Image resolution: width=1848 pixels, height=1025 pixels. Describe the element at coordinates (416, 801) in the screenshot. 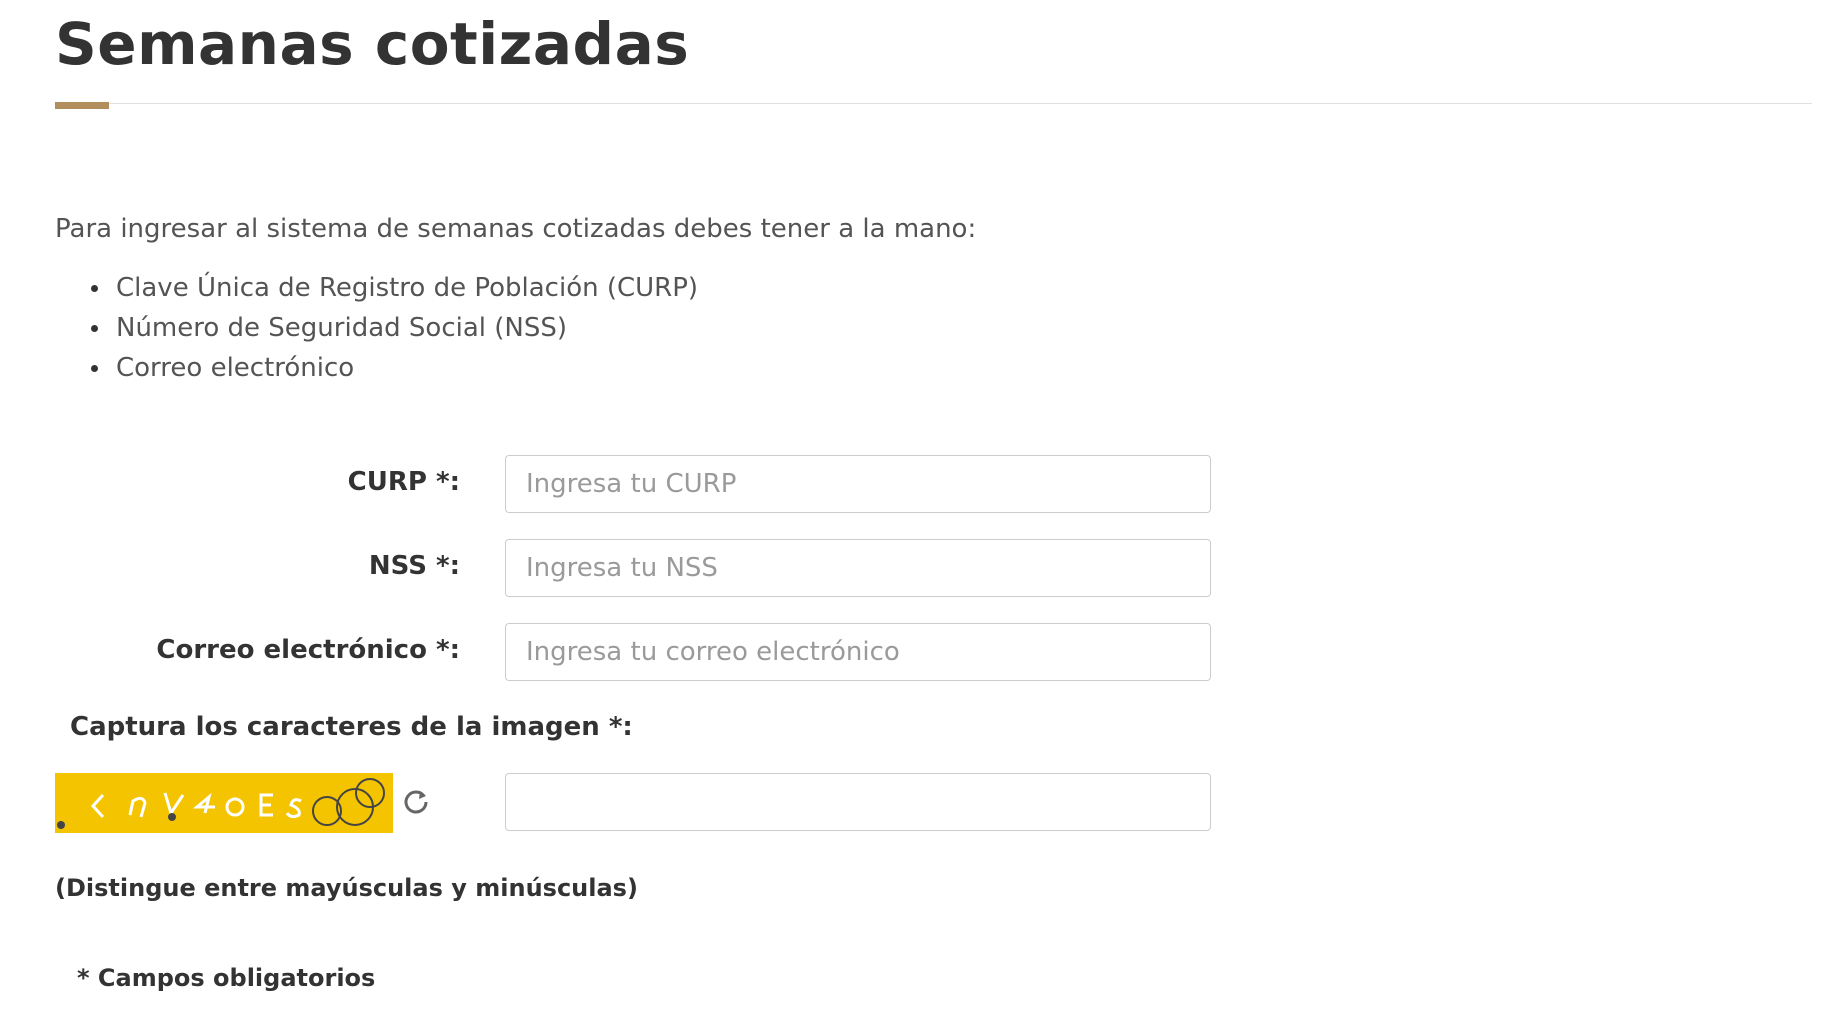

I see `refresh-icon` at that location.